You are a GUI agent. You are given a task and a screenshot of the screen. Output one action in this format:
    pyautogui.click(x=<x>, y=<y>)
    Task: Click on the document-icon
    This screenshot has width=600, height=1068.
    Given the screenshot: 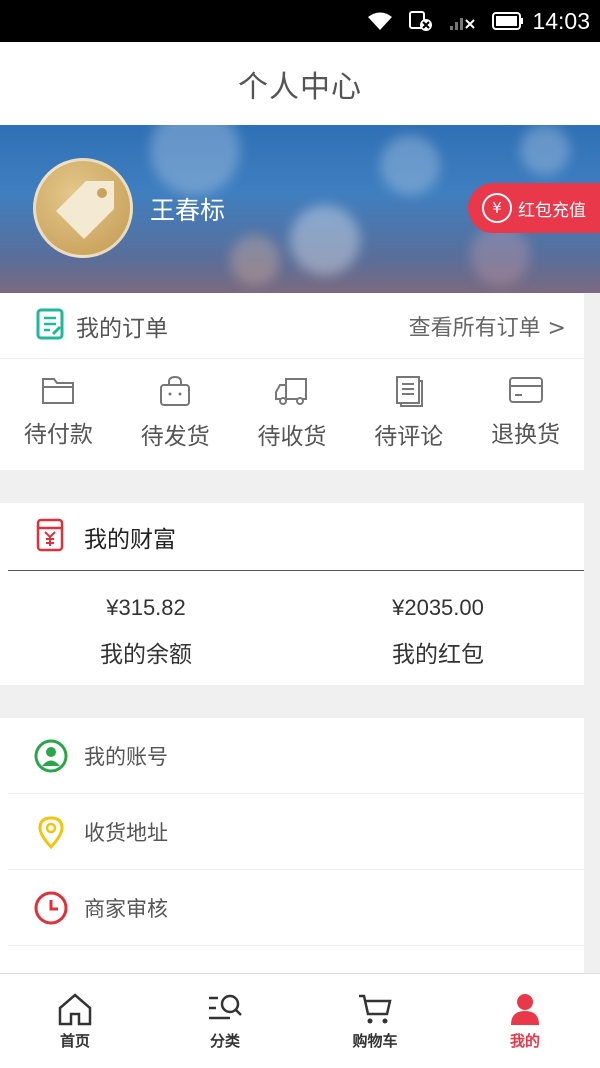 What is the action you would take?
    pyautogui.click(x=409, y=391)
    